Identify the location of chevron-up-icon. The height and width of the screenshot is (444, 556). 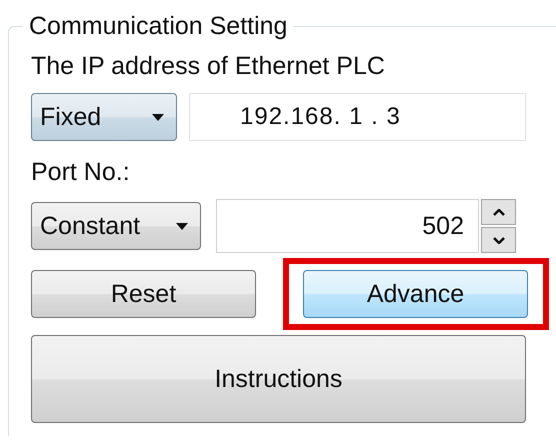
(498, 212).